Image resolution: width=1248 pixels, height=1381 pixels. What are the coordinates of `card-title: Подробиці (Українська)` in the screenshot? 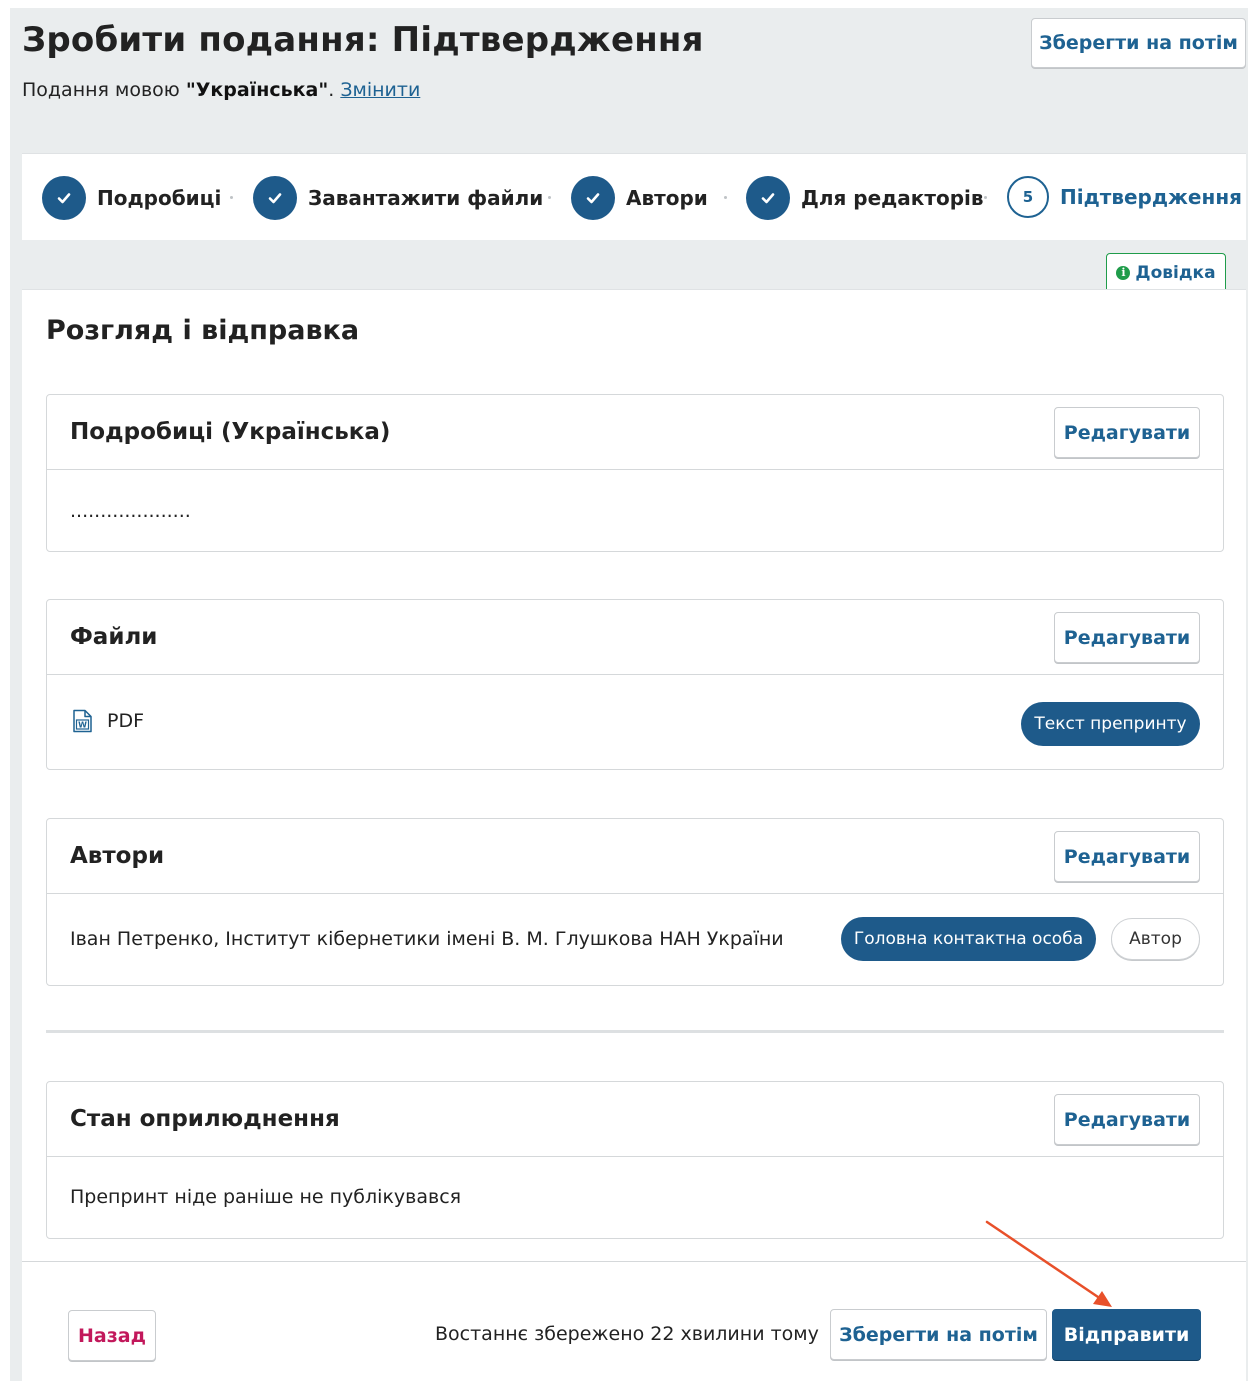 It's located at (230, 432).